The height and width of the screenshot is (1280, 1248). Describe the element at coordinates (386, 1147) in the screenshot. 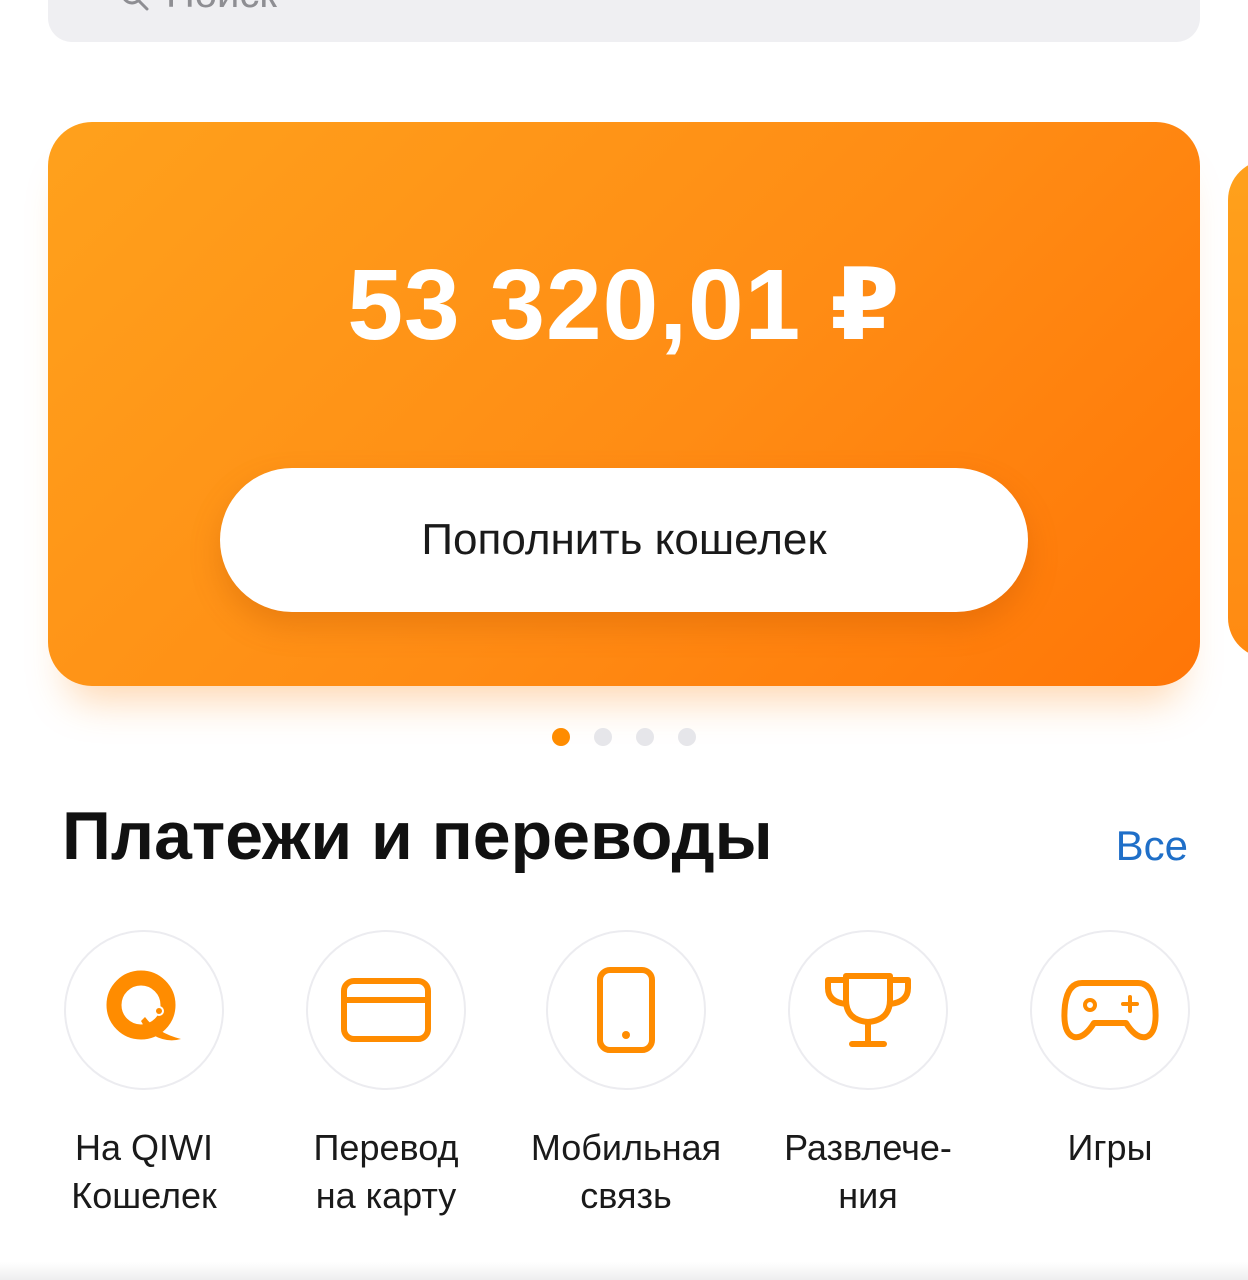

I see `action-label-line1: Перевод` at that location.